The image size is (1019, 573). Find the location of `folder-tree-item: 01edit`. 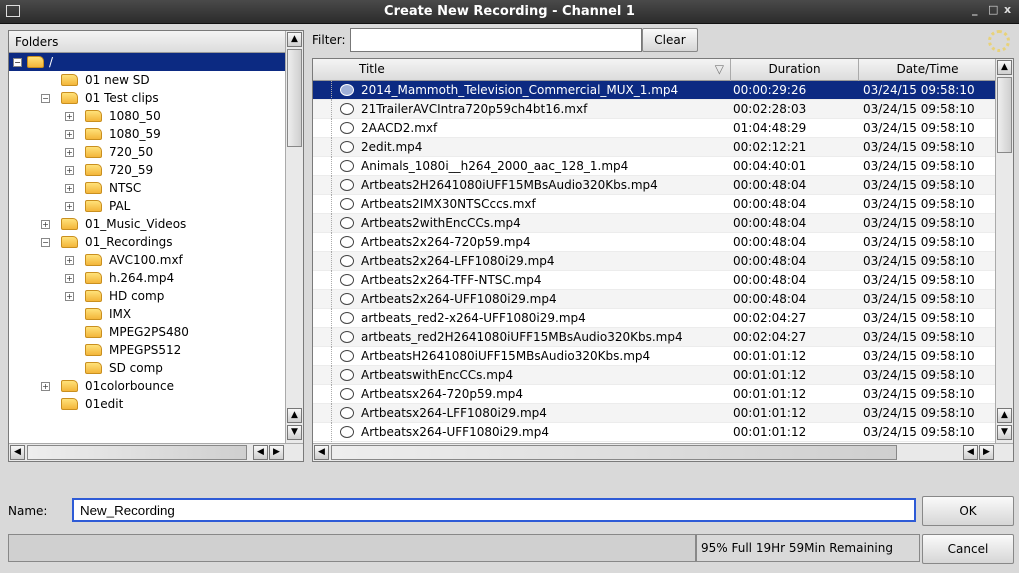

folder-tree-item: 01edit is located at coordinates (147, 404).